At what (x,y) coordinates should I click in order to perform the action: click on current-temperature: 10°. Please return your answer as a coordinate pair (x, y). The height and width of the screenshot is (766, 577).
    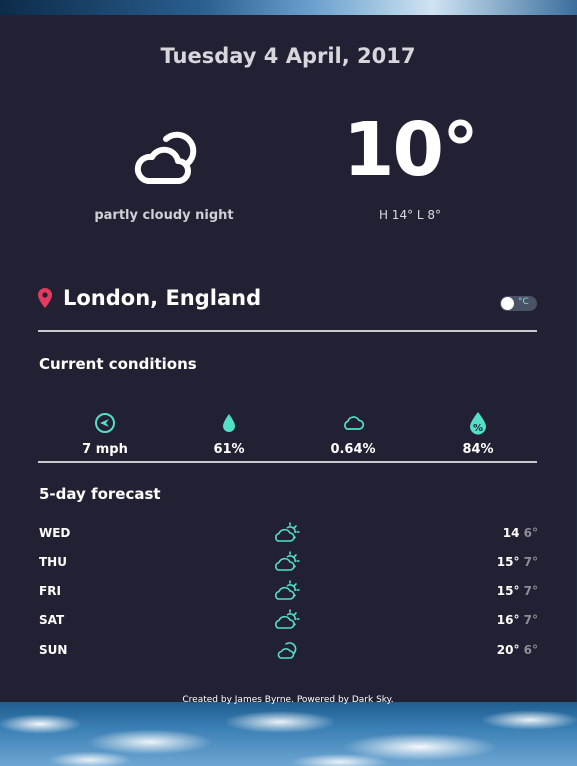
    Looking at the image, I should click on (411, 150).